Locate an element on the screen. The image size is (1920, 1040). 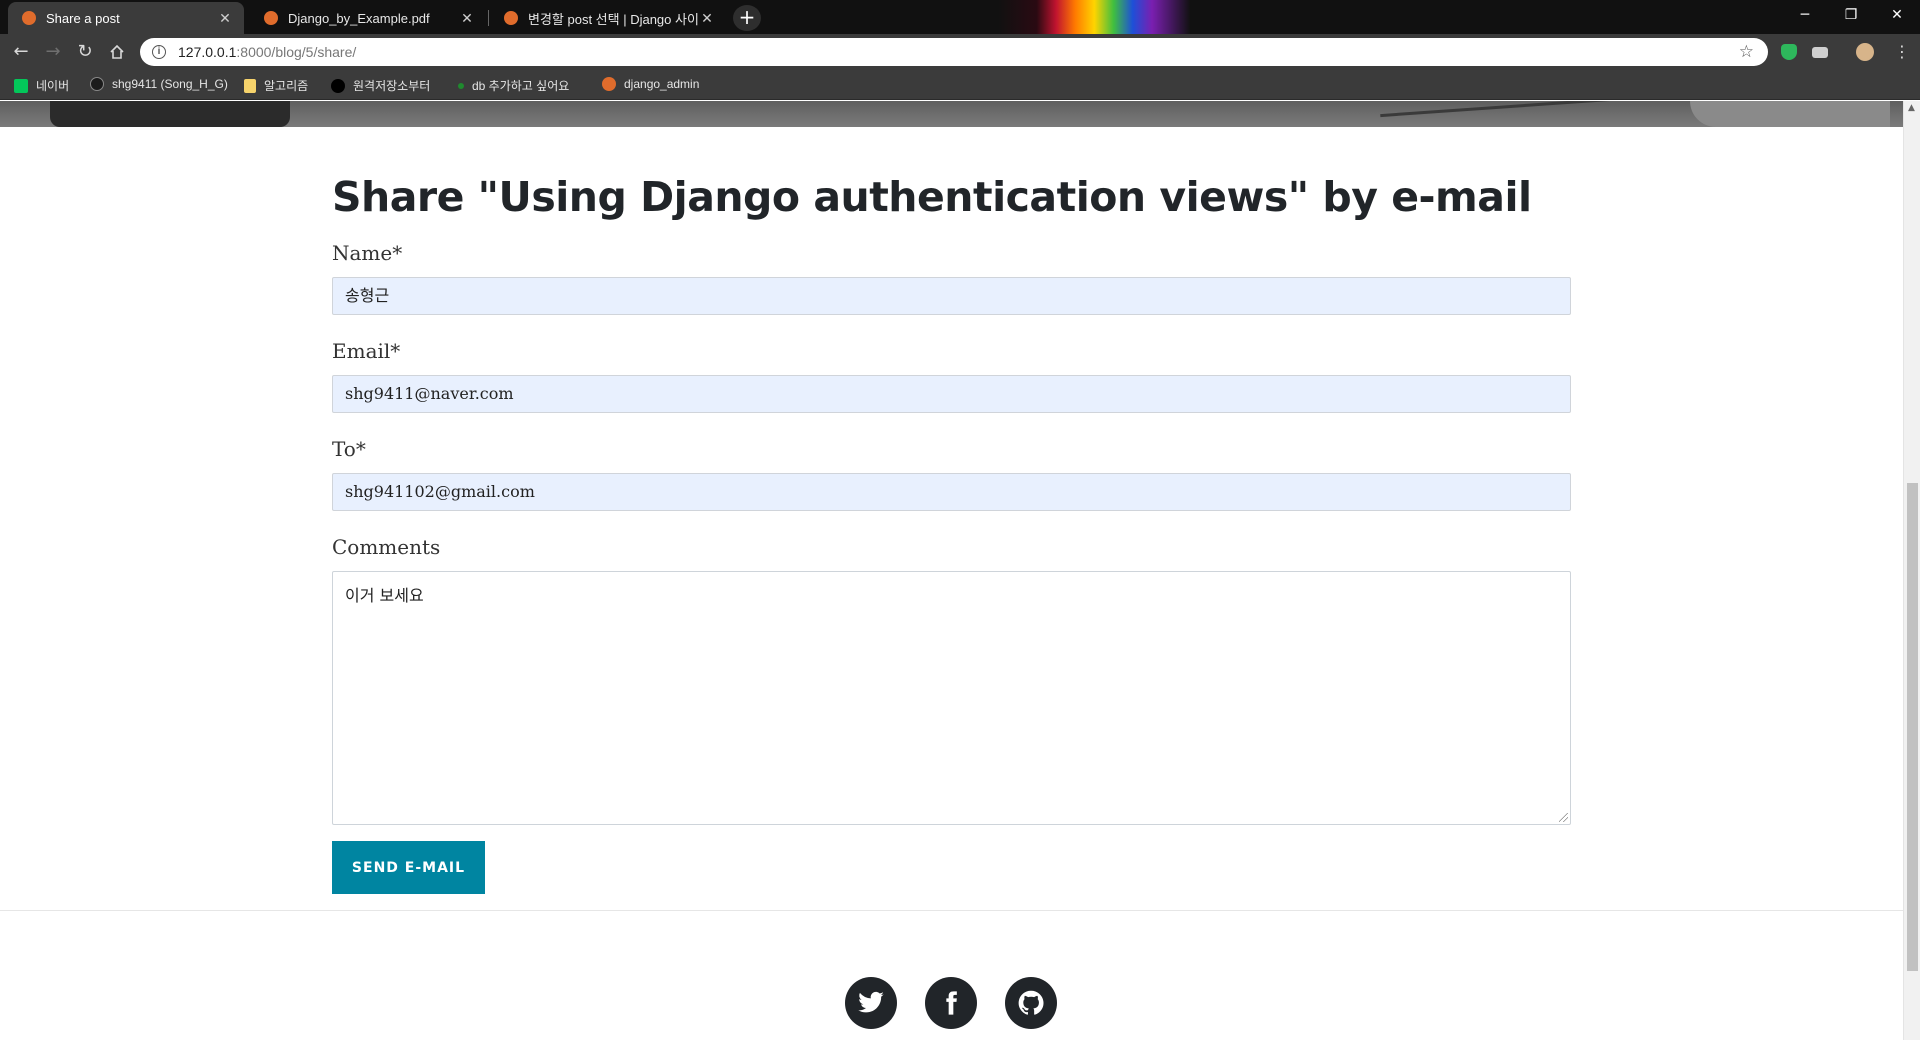
bookmark-django-admin: django_admin is located at coordinates (650, 84).